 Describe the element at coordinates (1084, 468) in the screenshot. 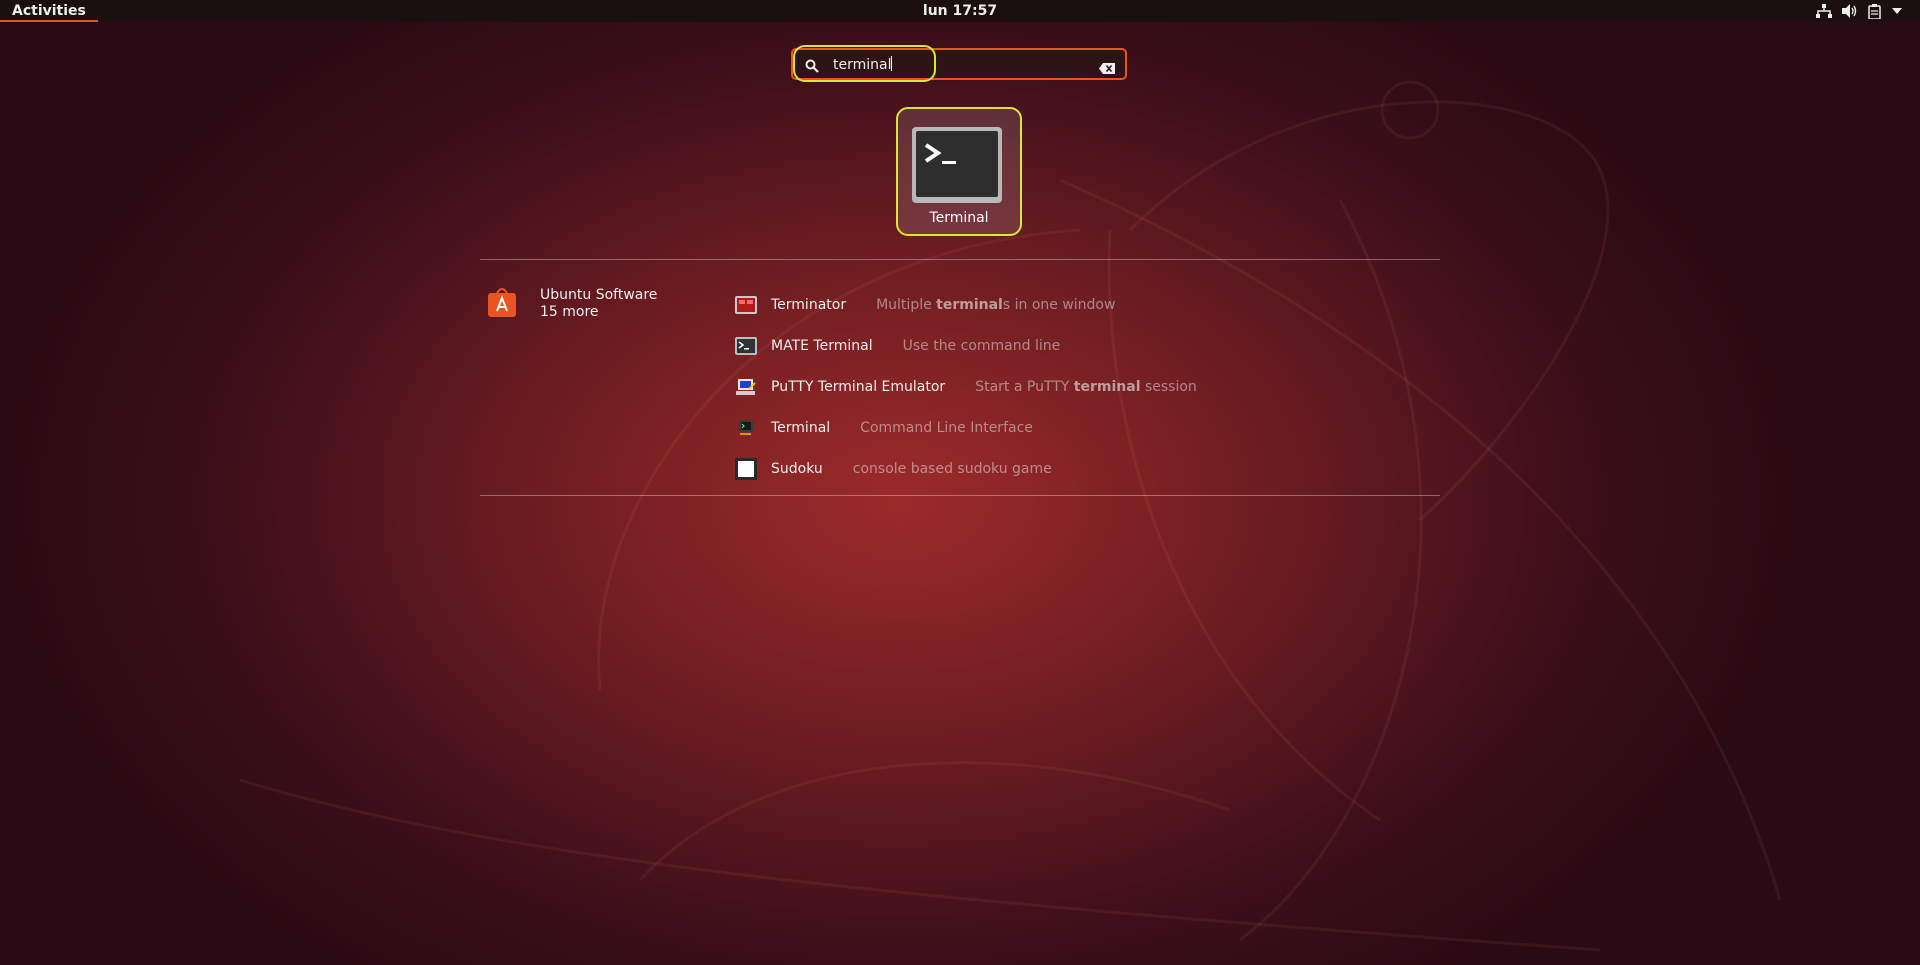

I see `result-row-sudoku: Sudoku console based sudoku game` at that location.